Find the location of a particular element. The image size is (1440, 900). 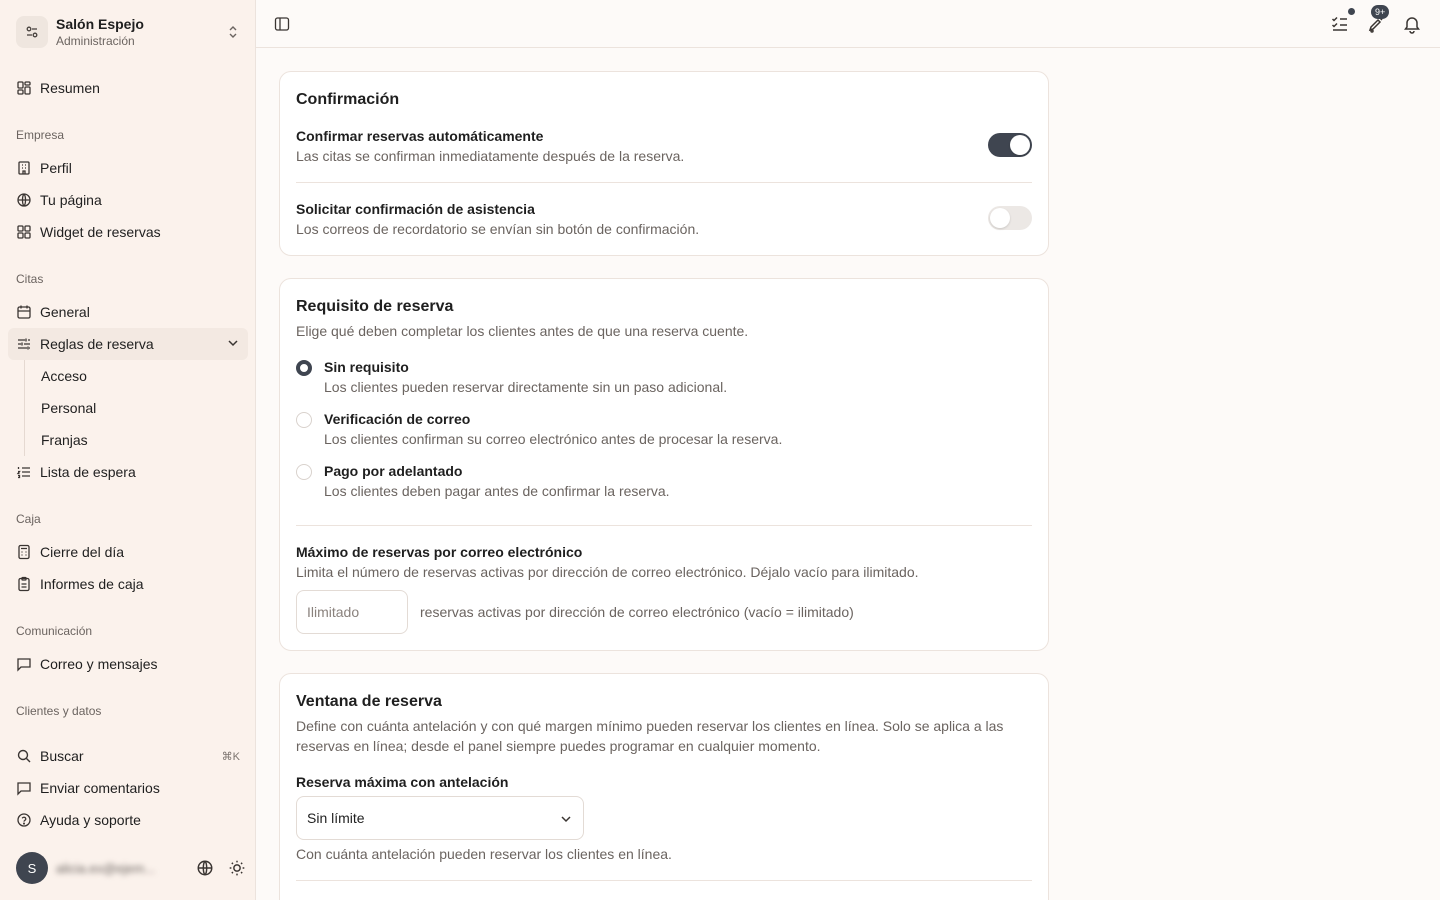

sidebar-item-label: Widget de reservas is located at coordinates (100, 232).